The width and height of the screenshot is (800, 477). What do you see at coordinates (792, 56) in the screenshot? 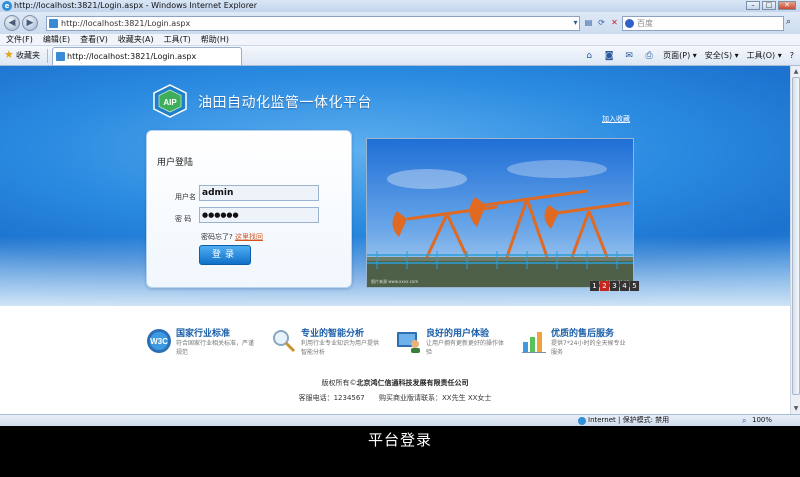
I see `help-icon: ?` at bounding box center [792, 56].